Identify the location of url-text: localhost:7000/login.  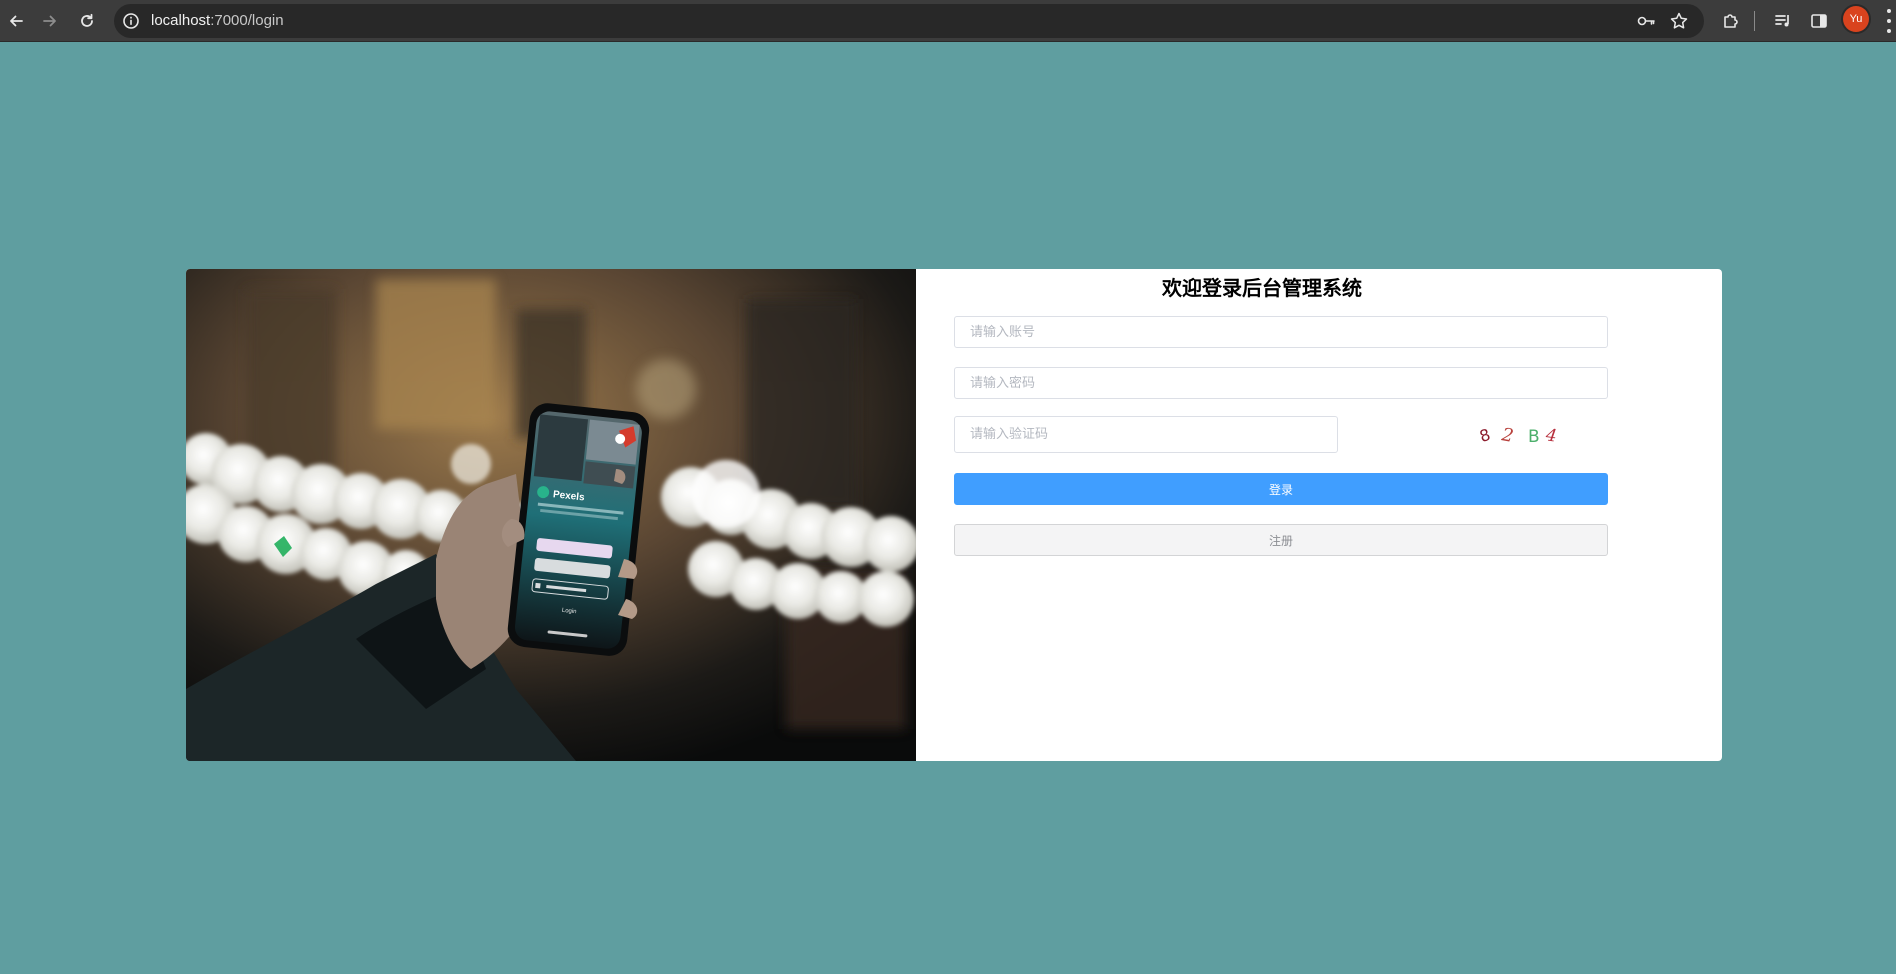
(217, 20).